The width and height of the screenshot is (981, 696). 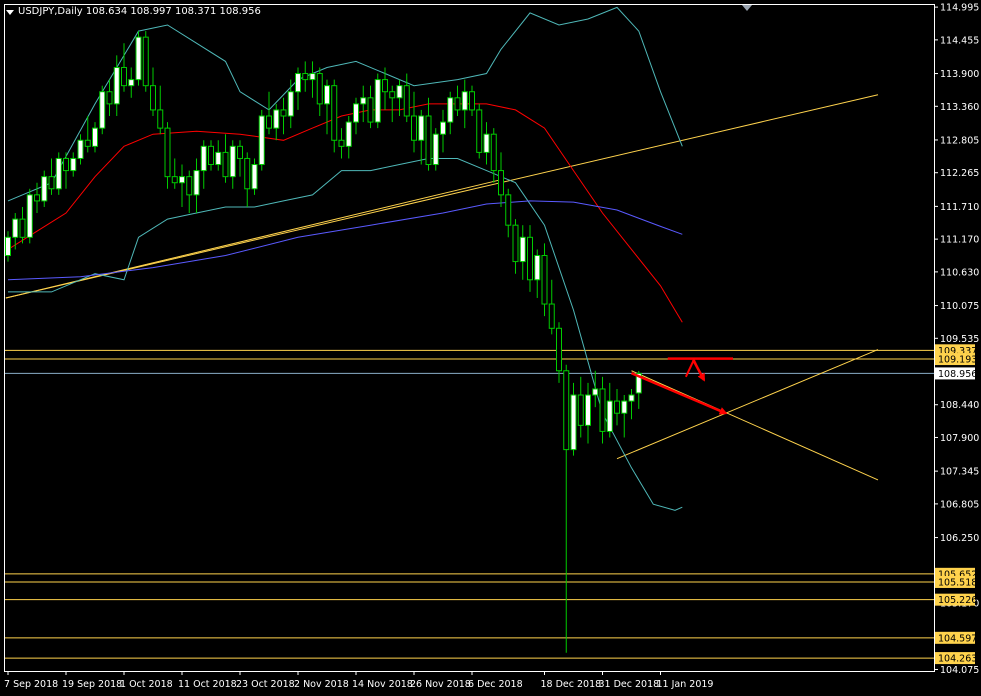 I want to click on y-tick-label: 108.440, so click(x=959, y=405).